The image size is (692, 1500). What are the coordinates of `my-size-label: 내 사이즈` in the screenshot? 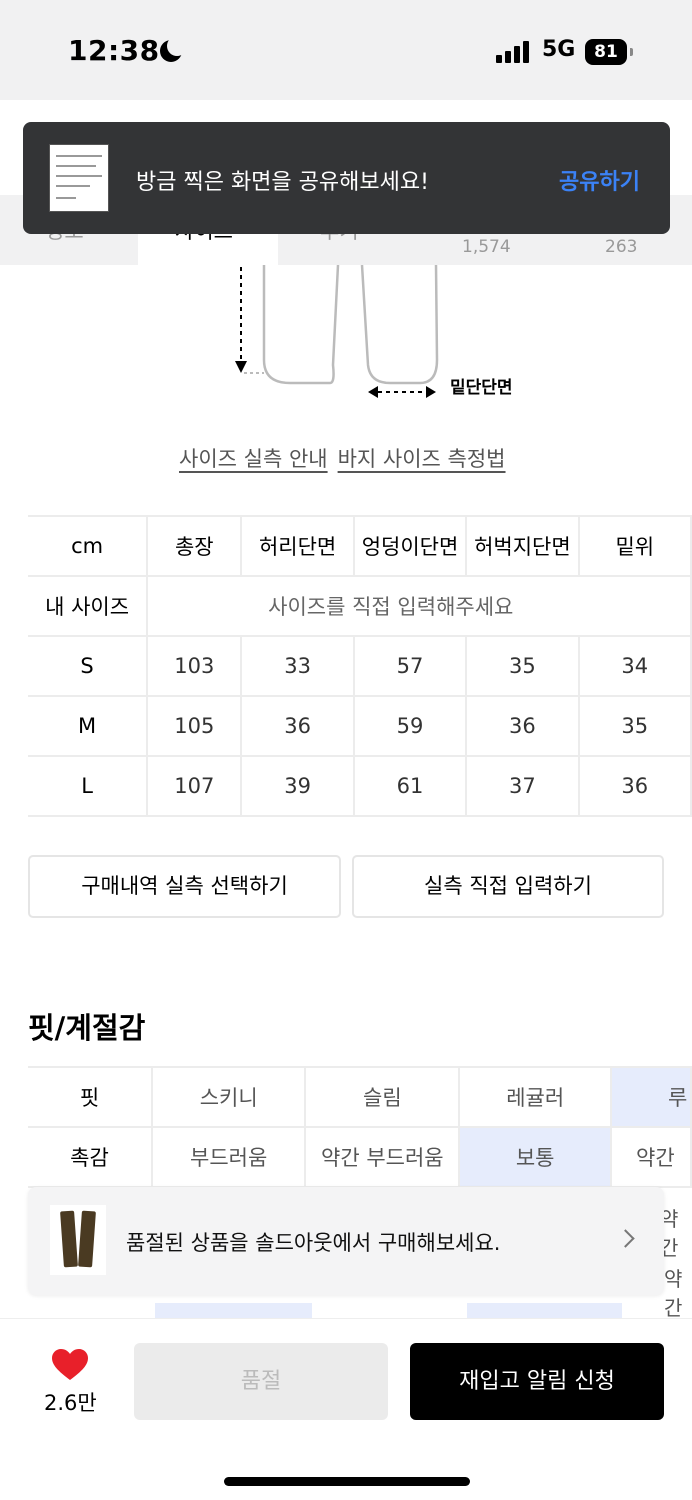 It's located at (88, 606).